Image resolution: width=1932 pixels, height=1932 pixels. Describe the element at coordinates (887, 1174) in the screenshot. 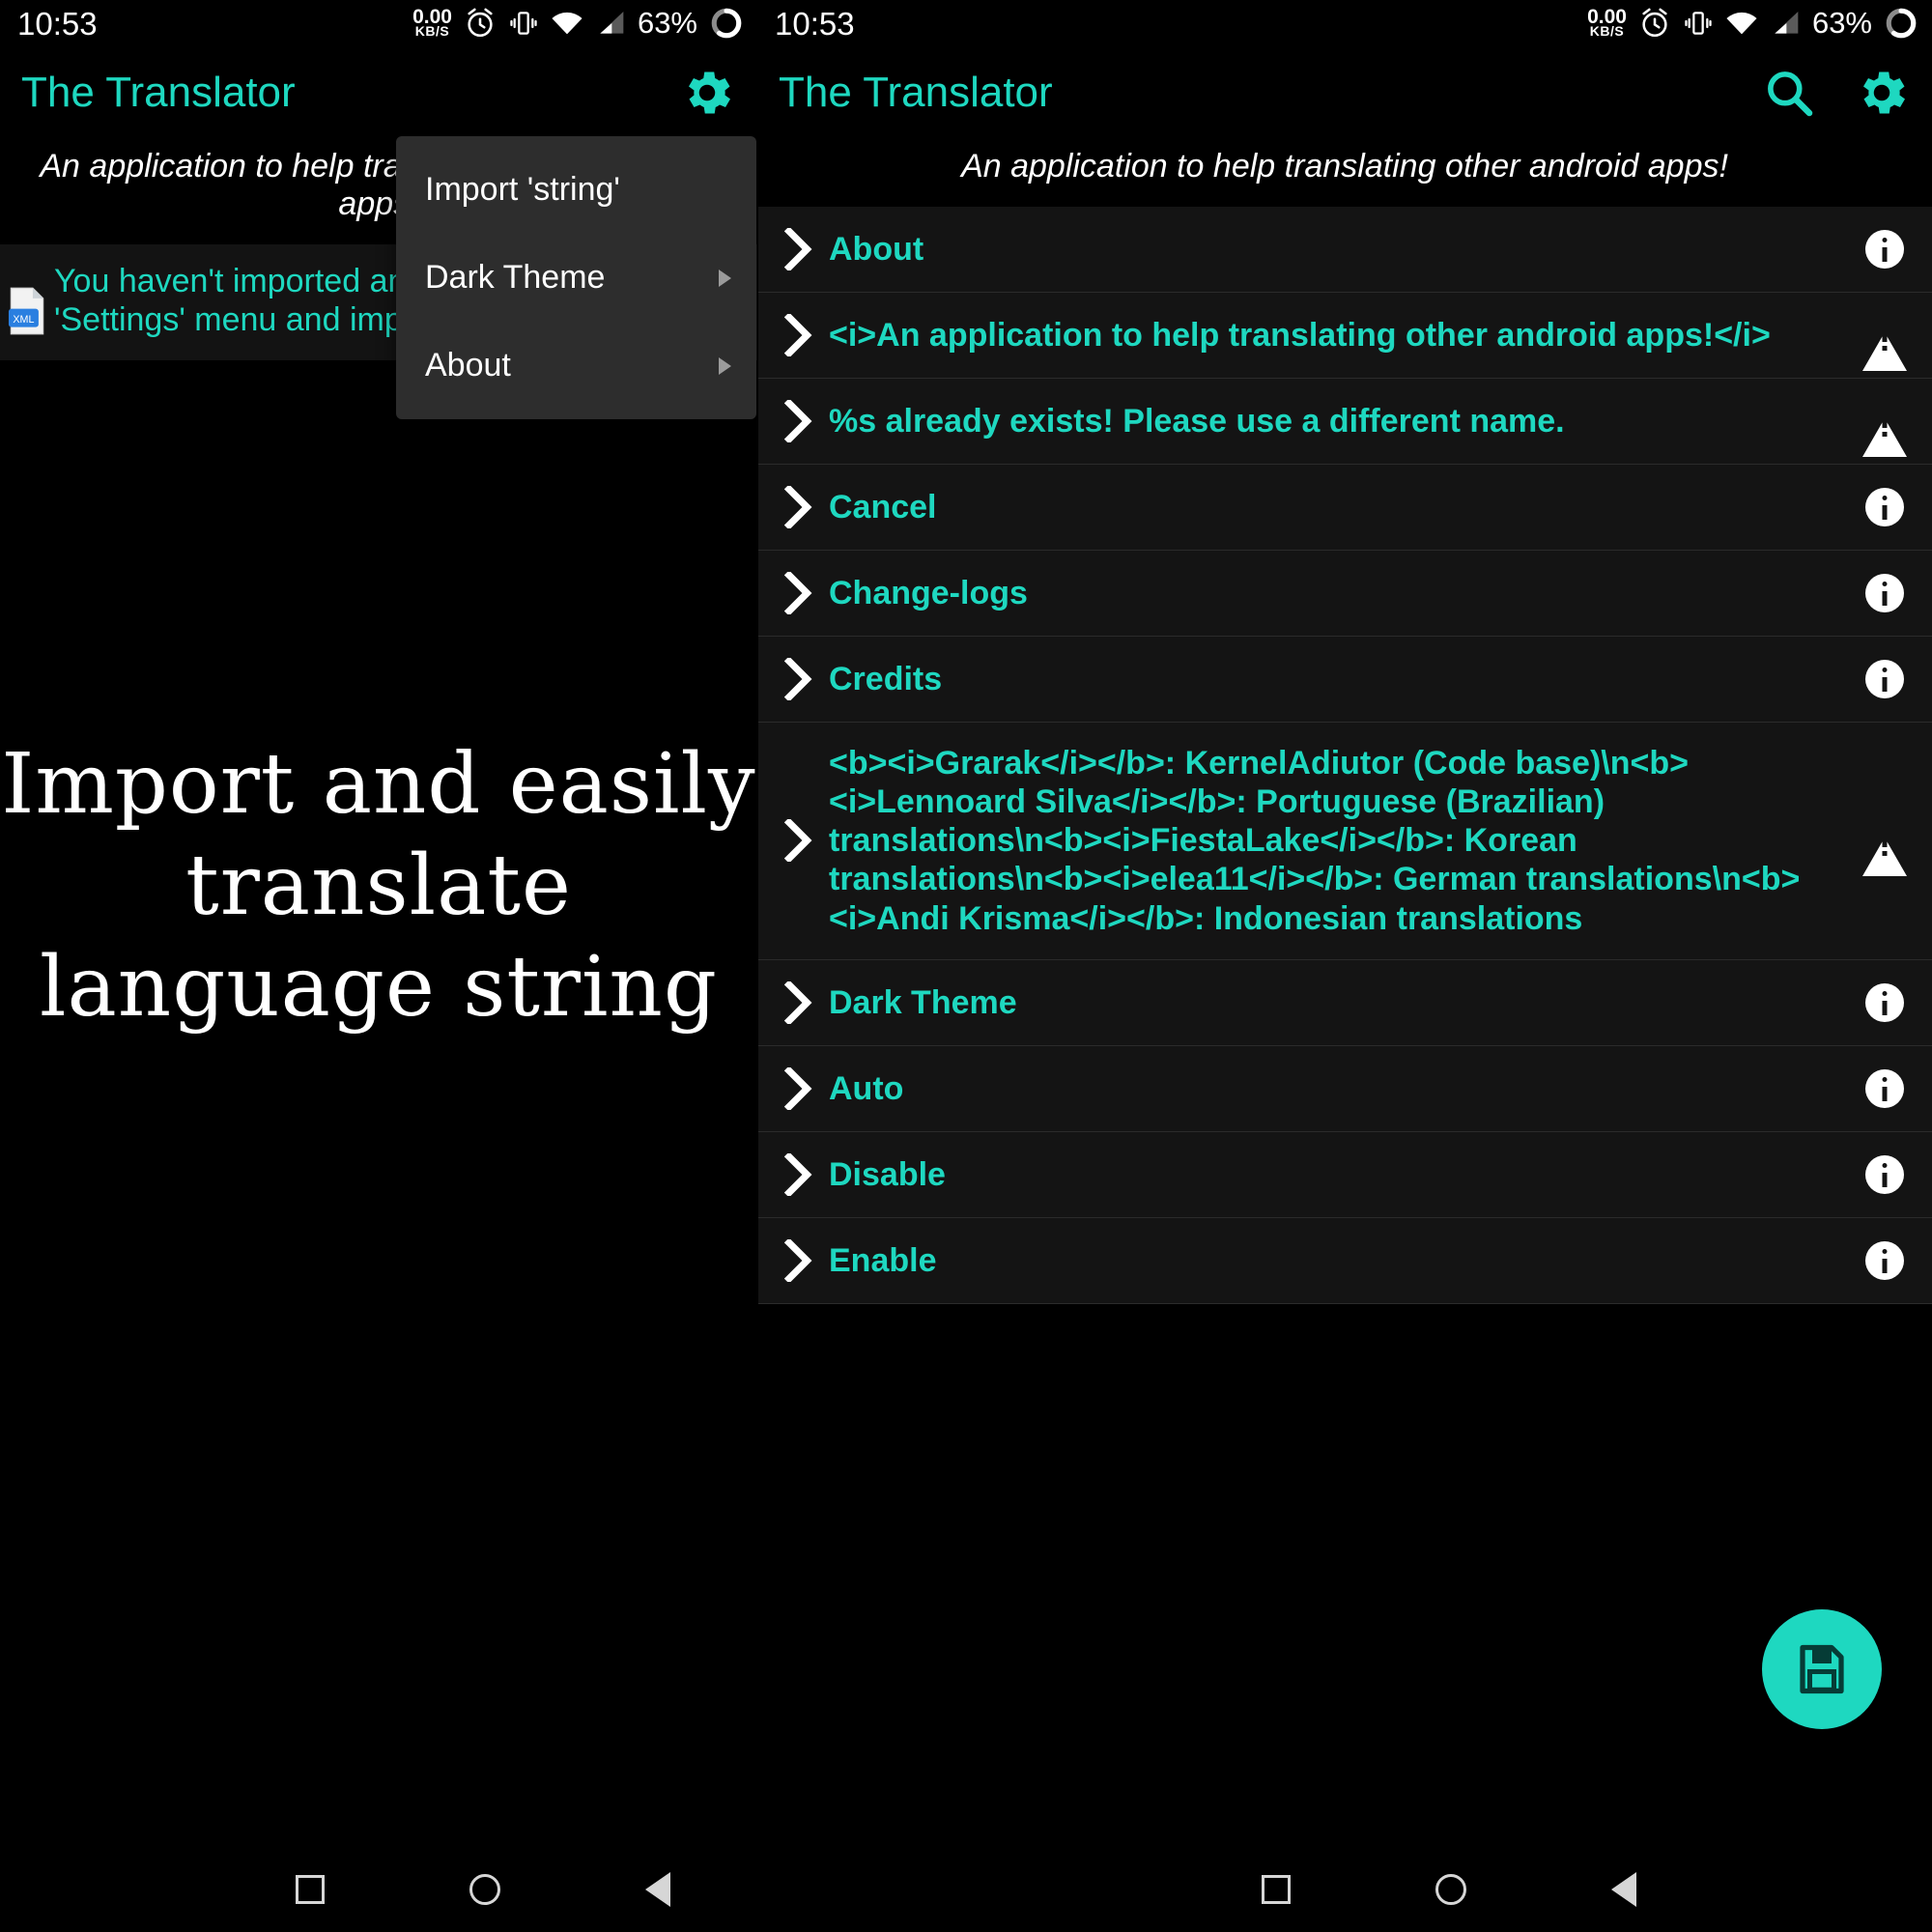

I see `row-label: Disable` at that location.